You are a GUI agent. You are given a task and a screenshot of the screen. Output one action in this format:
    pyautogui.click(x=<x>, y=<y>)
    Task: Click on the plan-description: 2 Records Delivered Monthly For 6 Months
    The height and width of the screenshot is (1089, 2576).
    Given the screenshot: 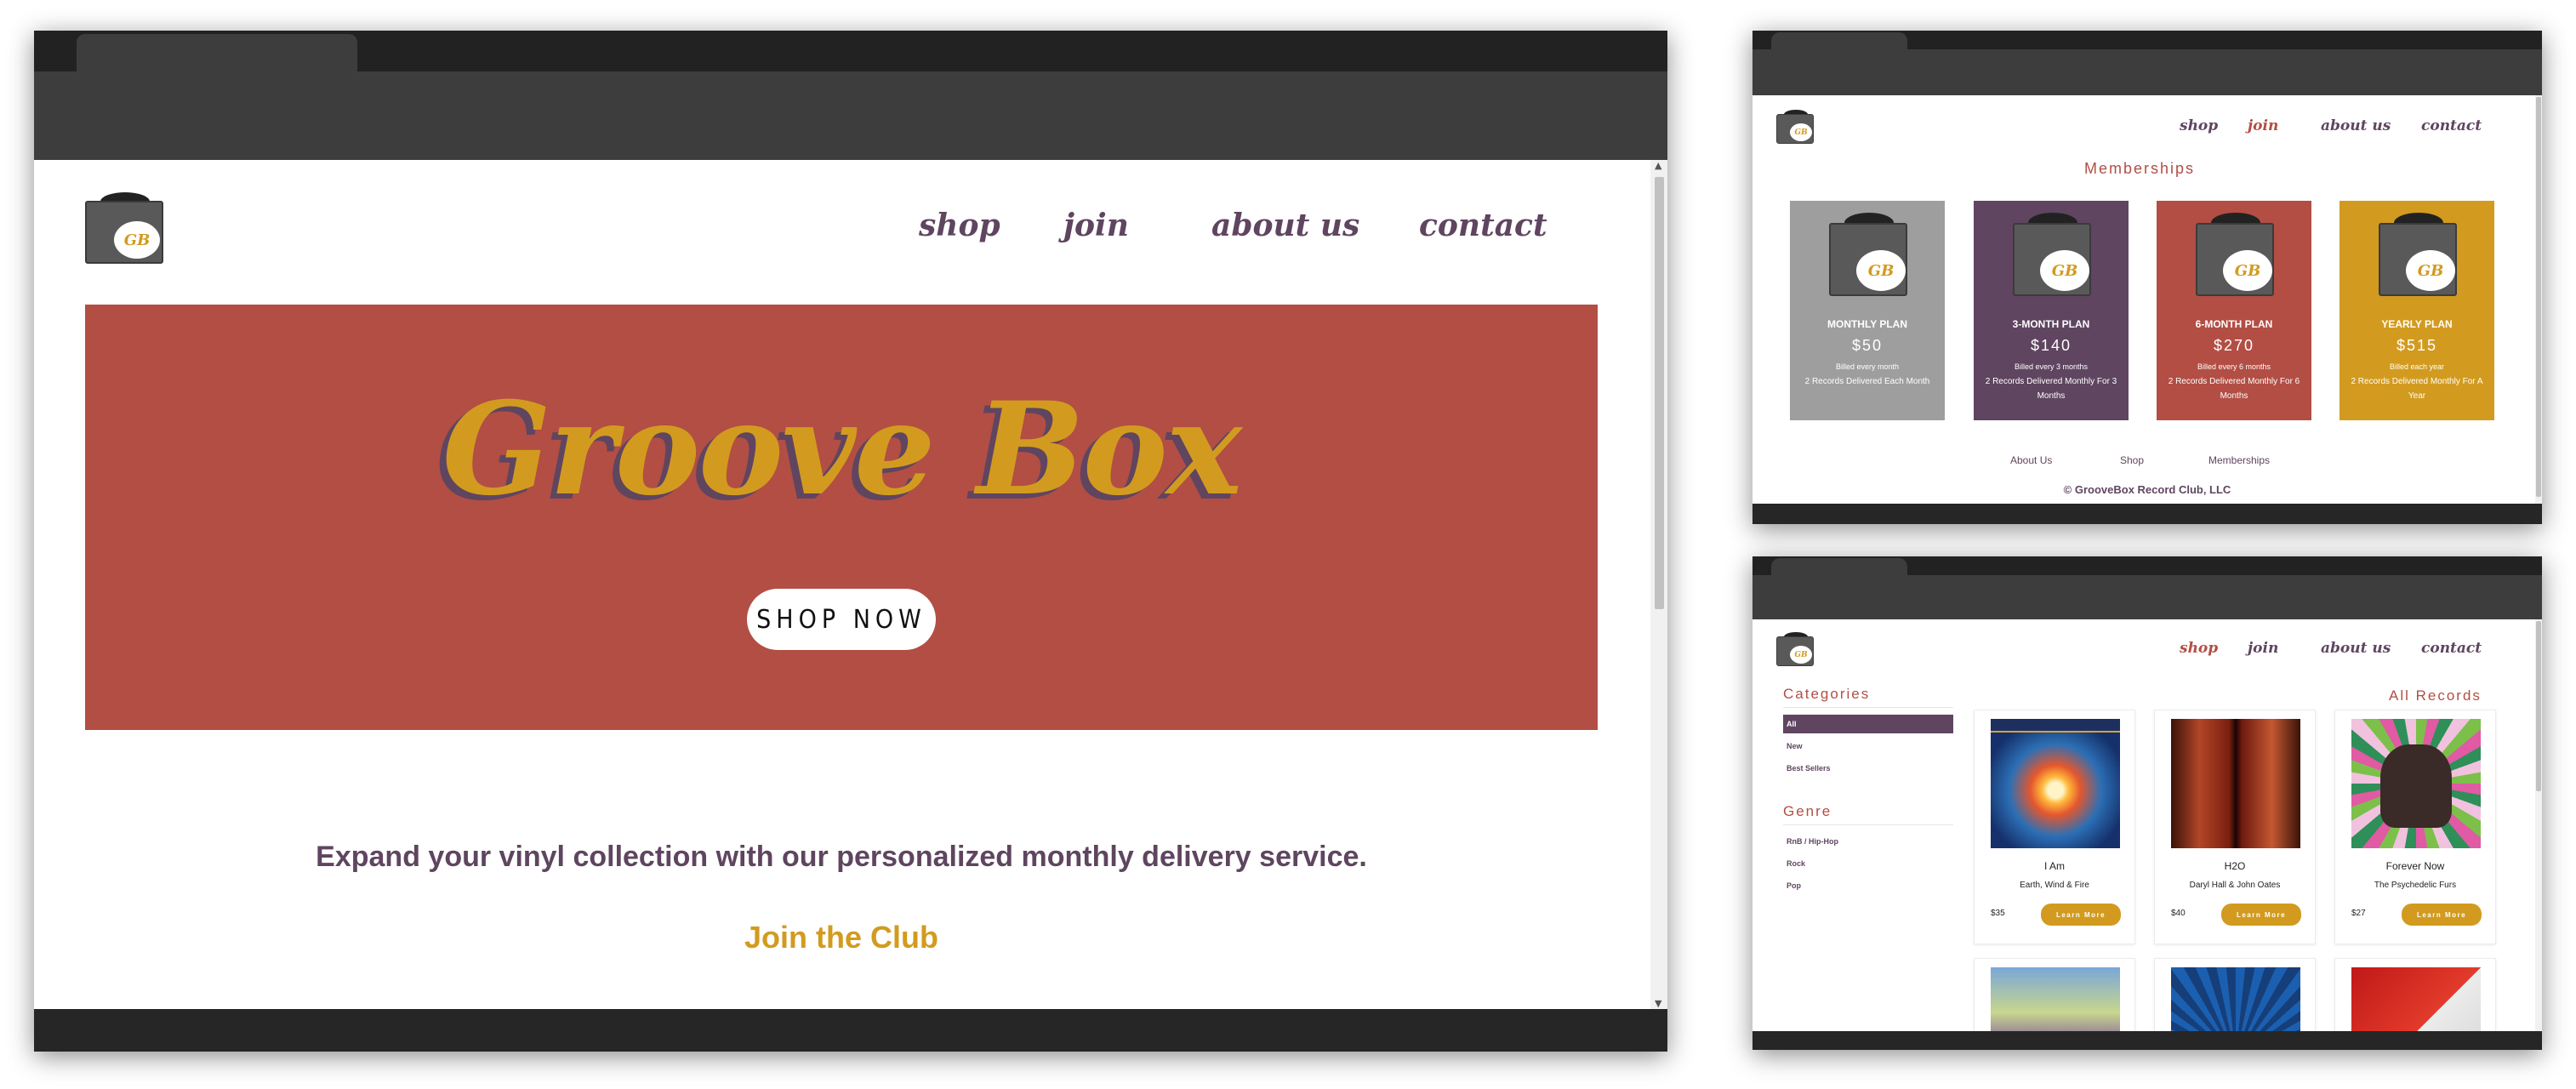 What is the action you would take?
    pyautogui.click(x=2234, y=389)
    